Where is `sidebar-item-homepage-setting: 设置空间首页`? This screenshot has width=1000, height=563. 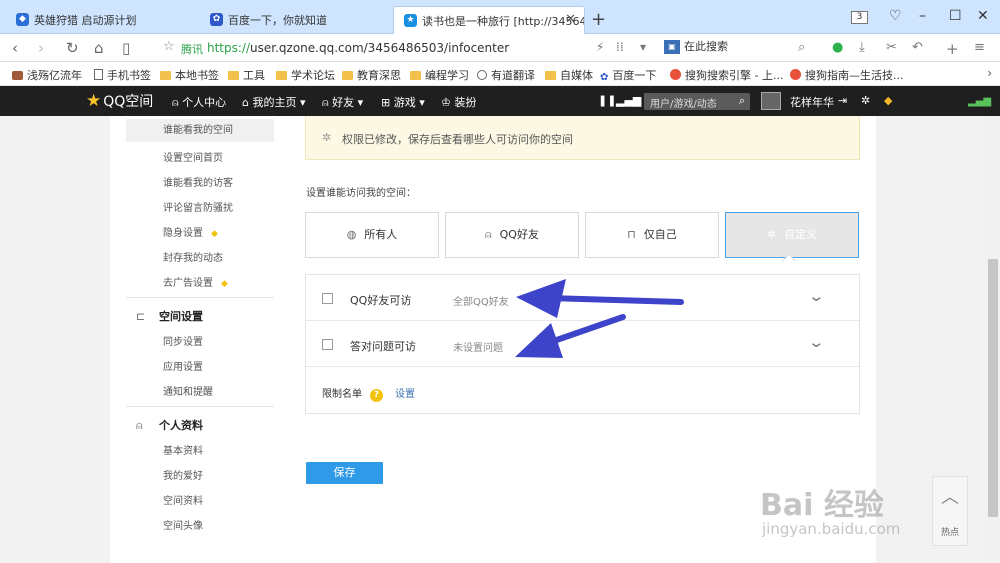
sidebar-item-homepage-setting: 设置空间首页 is located at coordinates (193, 156).